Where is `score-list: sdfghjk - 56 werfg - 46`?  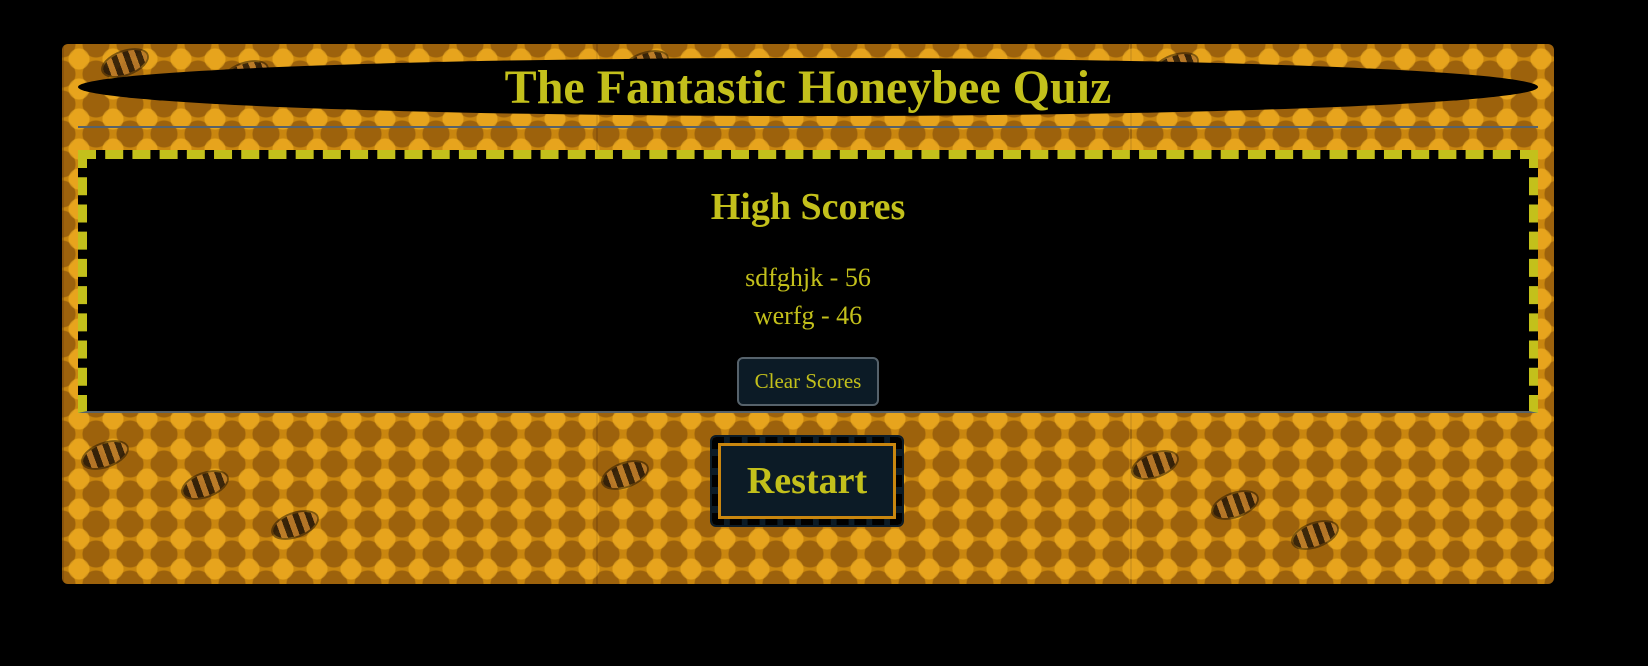 score-list: sdfghjk - 56 werfg - 46 is located at coordinates (808, 297).